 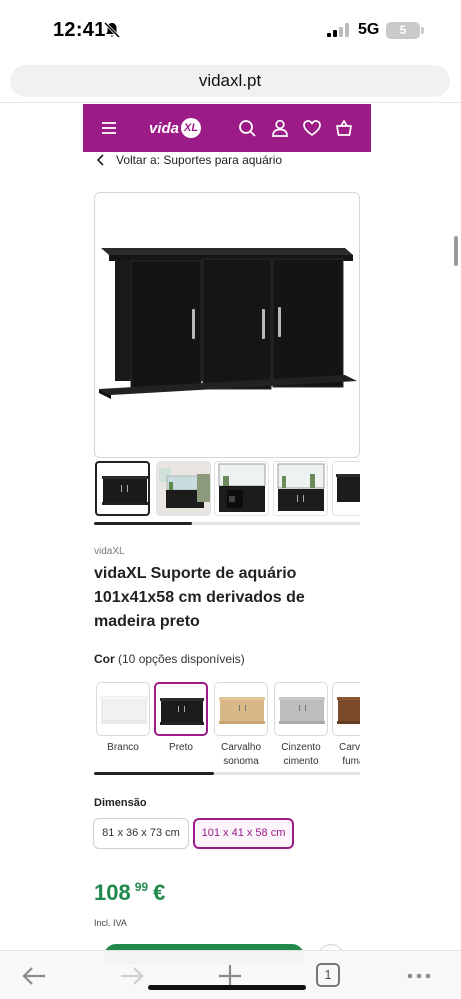 I want to click on thumbnail-strip, so click(x=227, y=489).